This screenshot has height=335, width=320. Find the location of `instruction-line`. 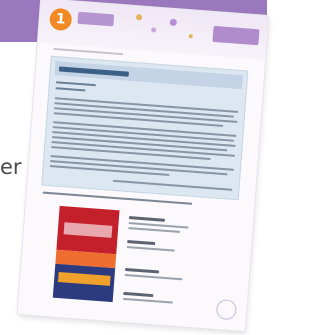

instruction-line is located at coordinates (88, 51).